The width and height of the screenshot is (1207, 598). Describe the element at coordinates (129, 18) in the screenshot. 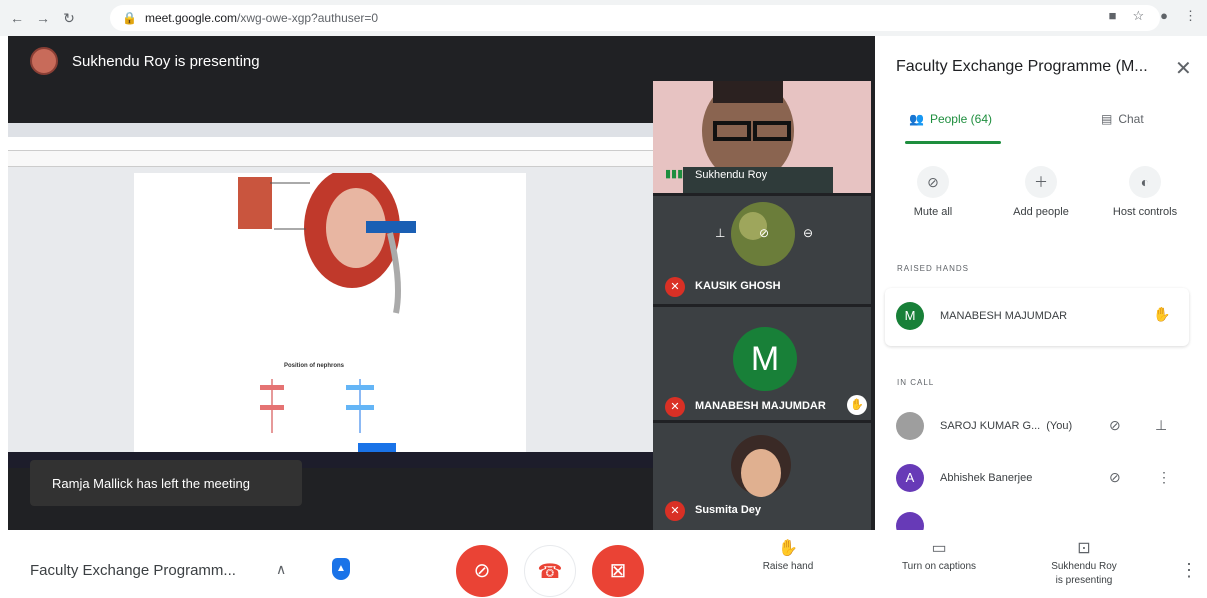

I see `lock-icon: 🔒` at that location.